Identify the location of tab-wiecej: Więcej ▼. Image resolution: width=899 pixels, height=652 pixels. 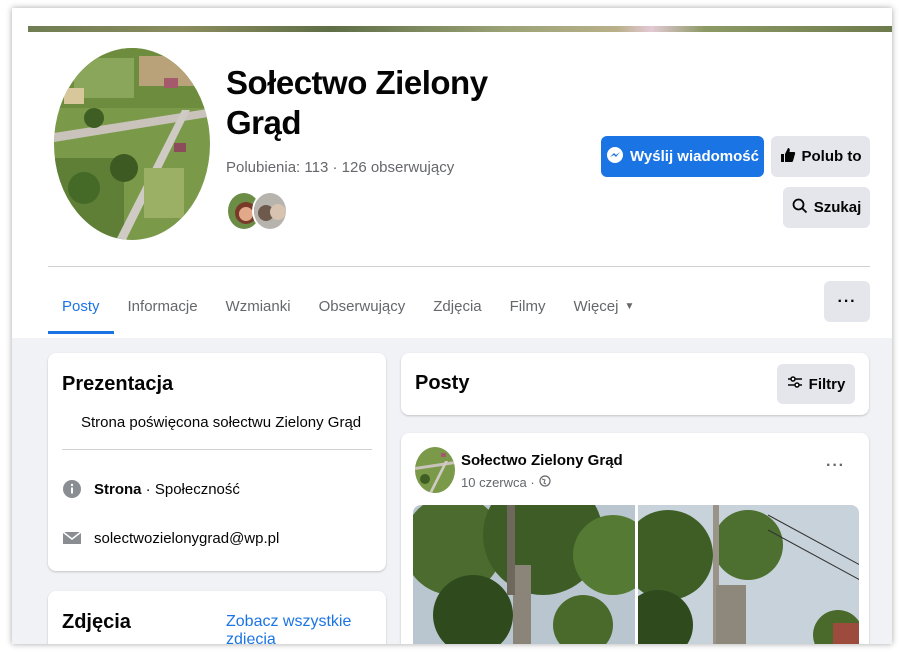
(603, 306).